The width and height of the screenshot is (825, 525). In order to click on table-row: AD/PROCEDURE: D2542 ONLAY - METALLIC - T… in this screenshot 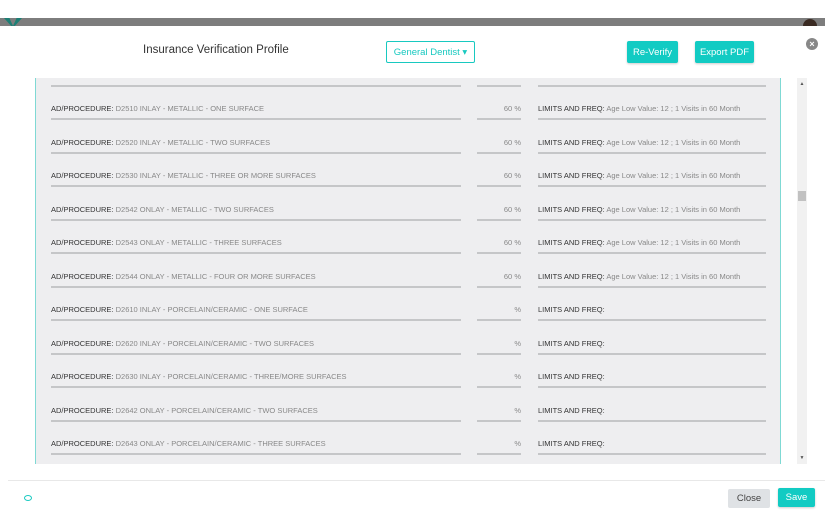, I will do `click(408, 221)`.